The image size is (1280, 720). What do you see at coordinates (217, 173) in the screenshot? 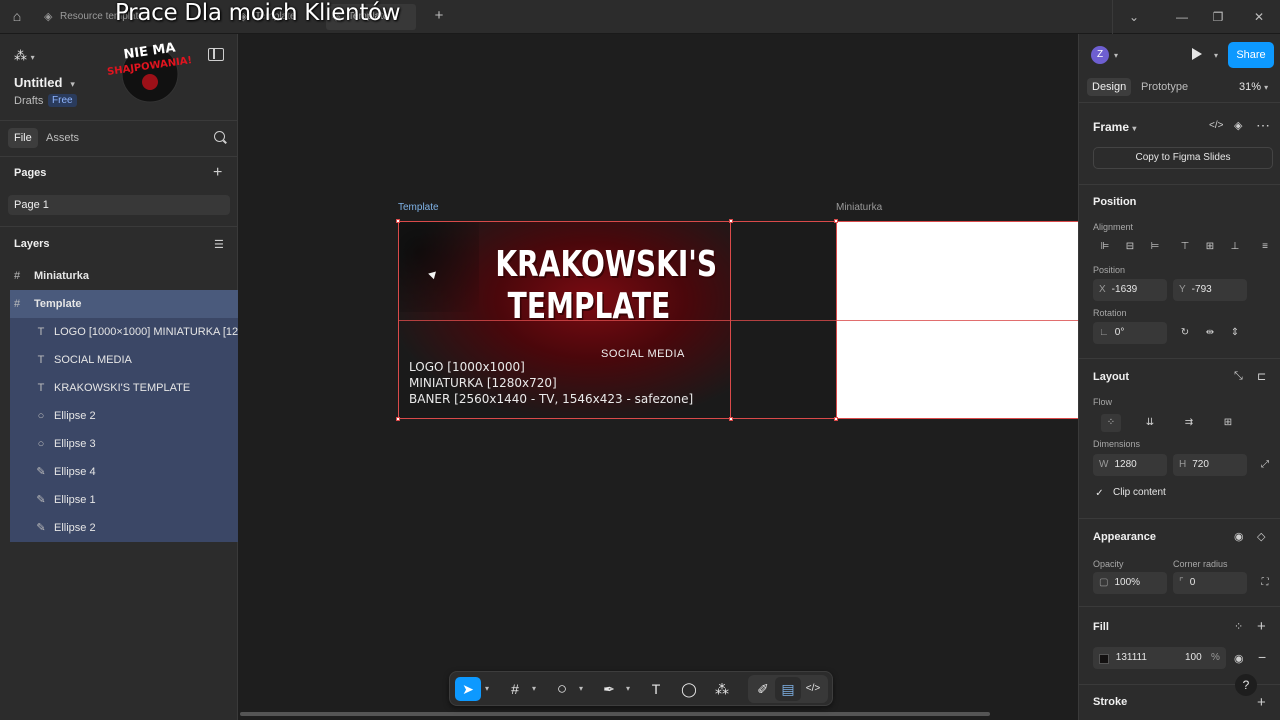
I see `add-page-button: +` at bounding box center [217, 173].